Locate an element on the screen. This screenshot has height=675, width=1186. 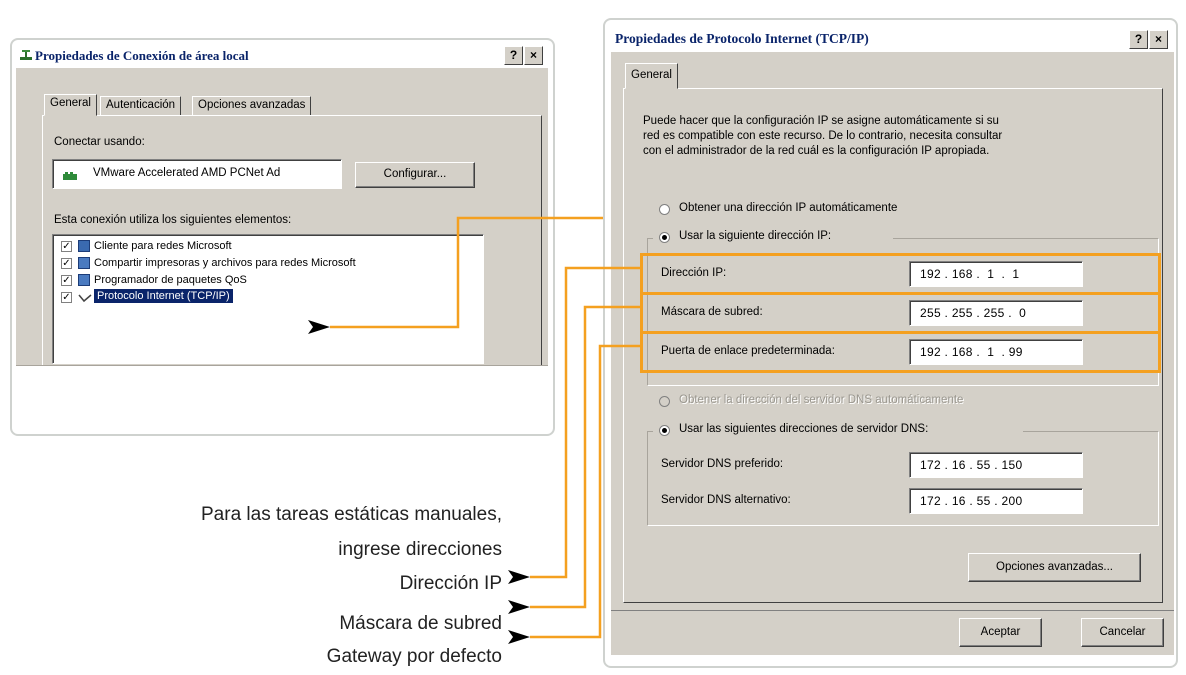
caption-mask: Máscara de subred is located at coordinates (420, 623).